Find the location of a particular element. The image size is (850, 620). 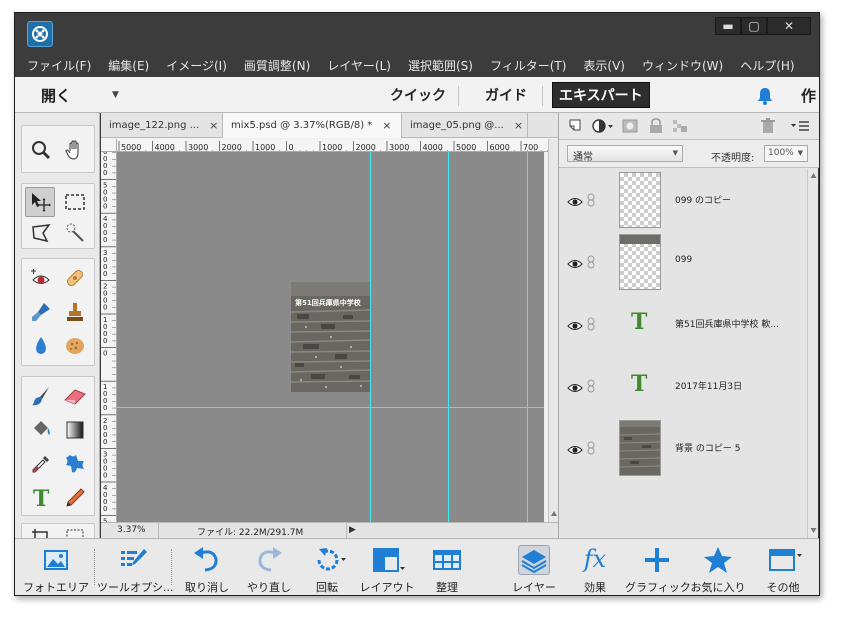

chevron-down-icon: ▼ is located at coordinates (800, 153).